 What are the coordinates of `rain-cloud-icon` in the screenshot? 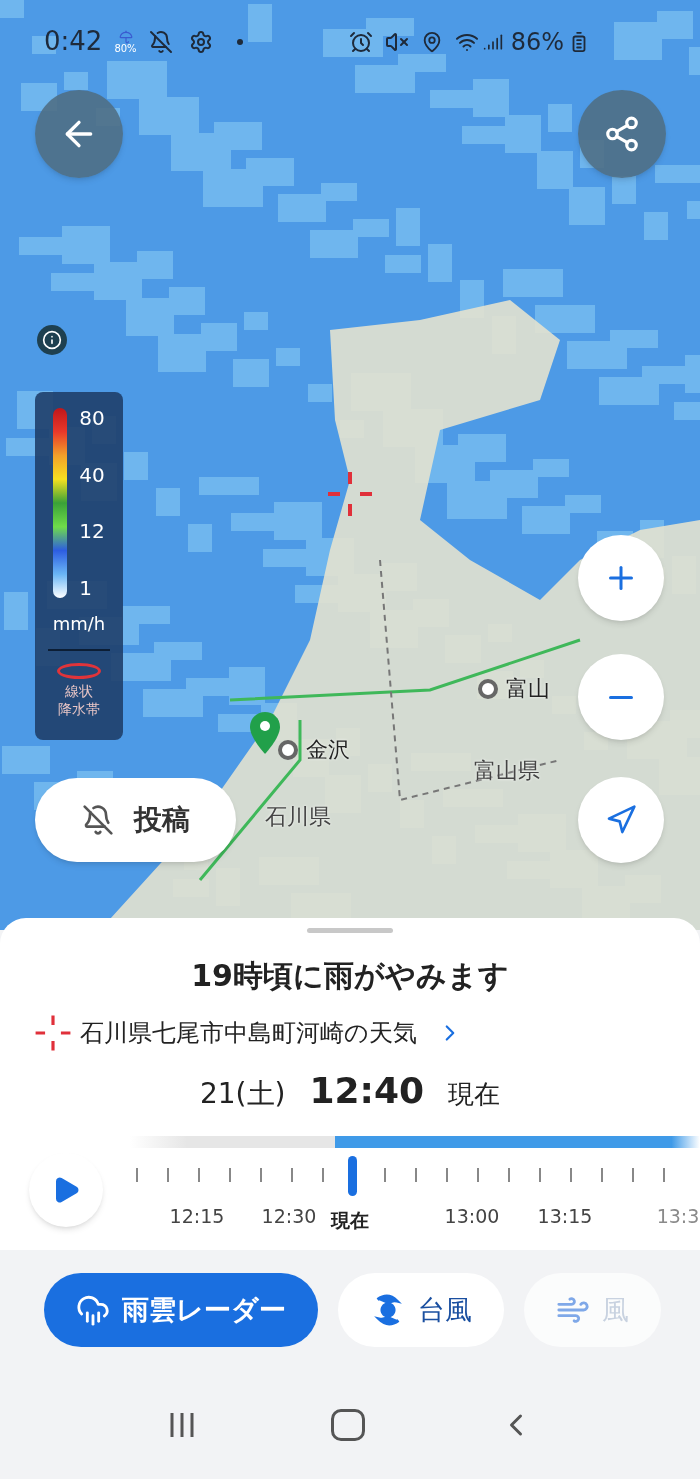 It's located at (93, 1310).